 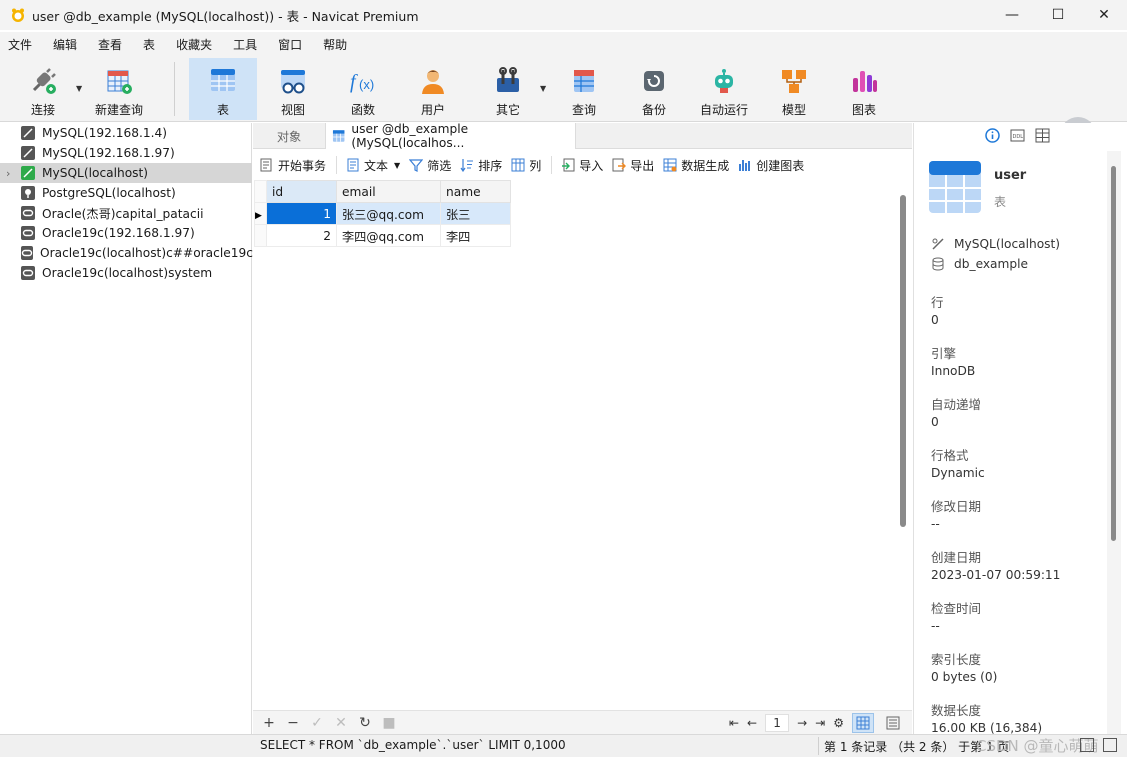 What do you see at coordinates (1113, 353) in the screenshot?
I see `info-panel-scrollbar` at bounding box center [1113, 353].